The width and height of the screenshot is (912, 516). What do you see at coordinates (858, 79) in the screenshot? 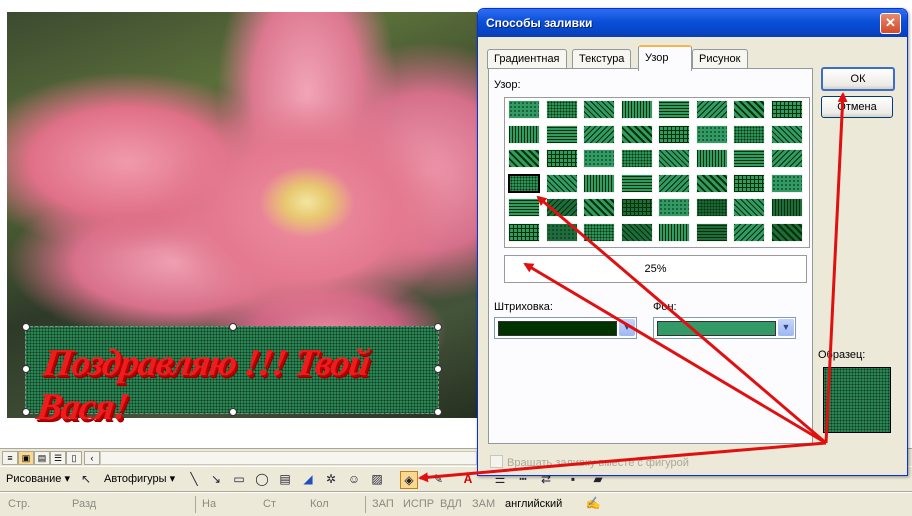
I see `ok-button: ОК` at bounding box center [858, 79].